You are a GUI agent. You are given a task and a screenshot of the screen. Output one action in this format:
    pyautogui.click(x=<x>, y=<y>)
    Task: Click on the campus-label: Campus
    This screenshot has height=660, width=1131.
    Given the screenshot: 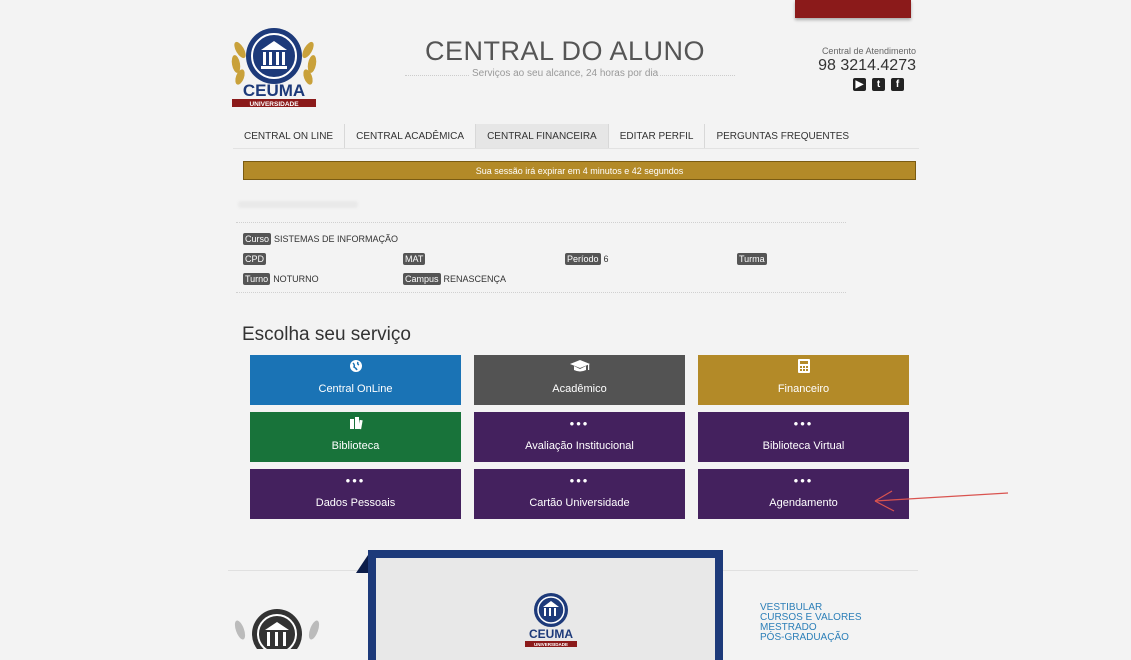 What is the action you would take?
    pyautogui.click(x=422, y=279)
    